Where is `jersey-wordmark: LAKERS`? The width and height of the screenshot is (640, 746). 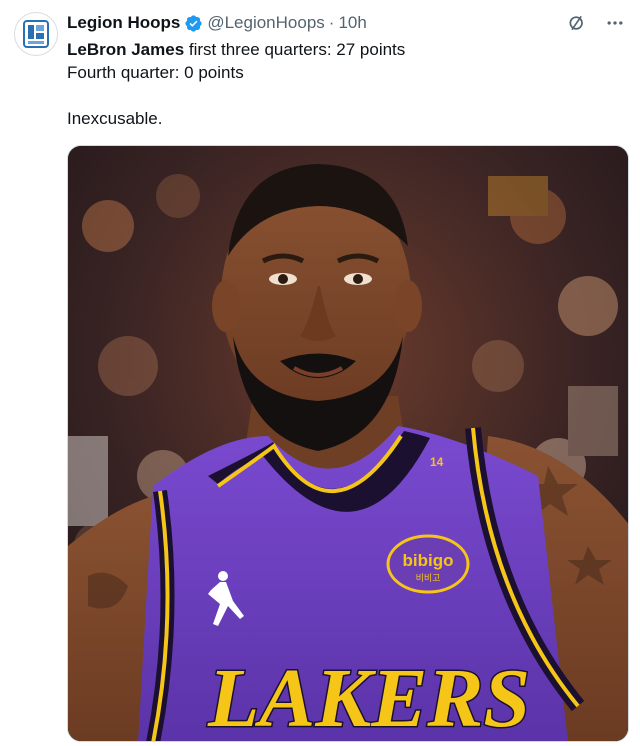 jersey-wordmark: LAKERS is located at coordinates (368, 697).